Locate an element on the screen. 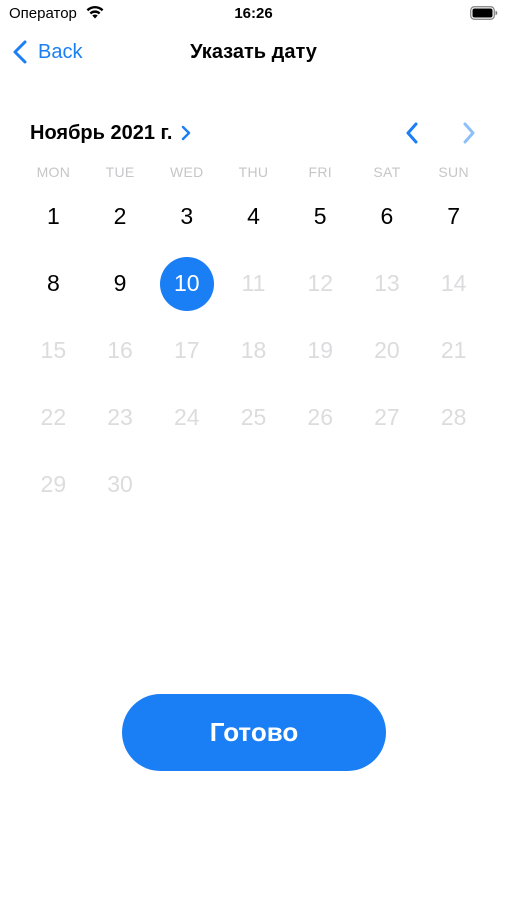 The height and width of the screenshot is (900, 507). calendar-day-label: 10 is located at coordinates (186, 283).